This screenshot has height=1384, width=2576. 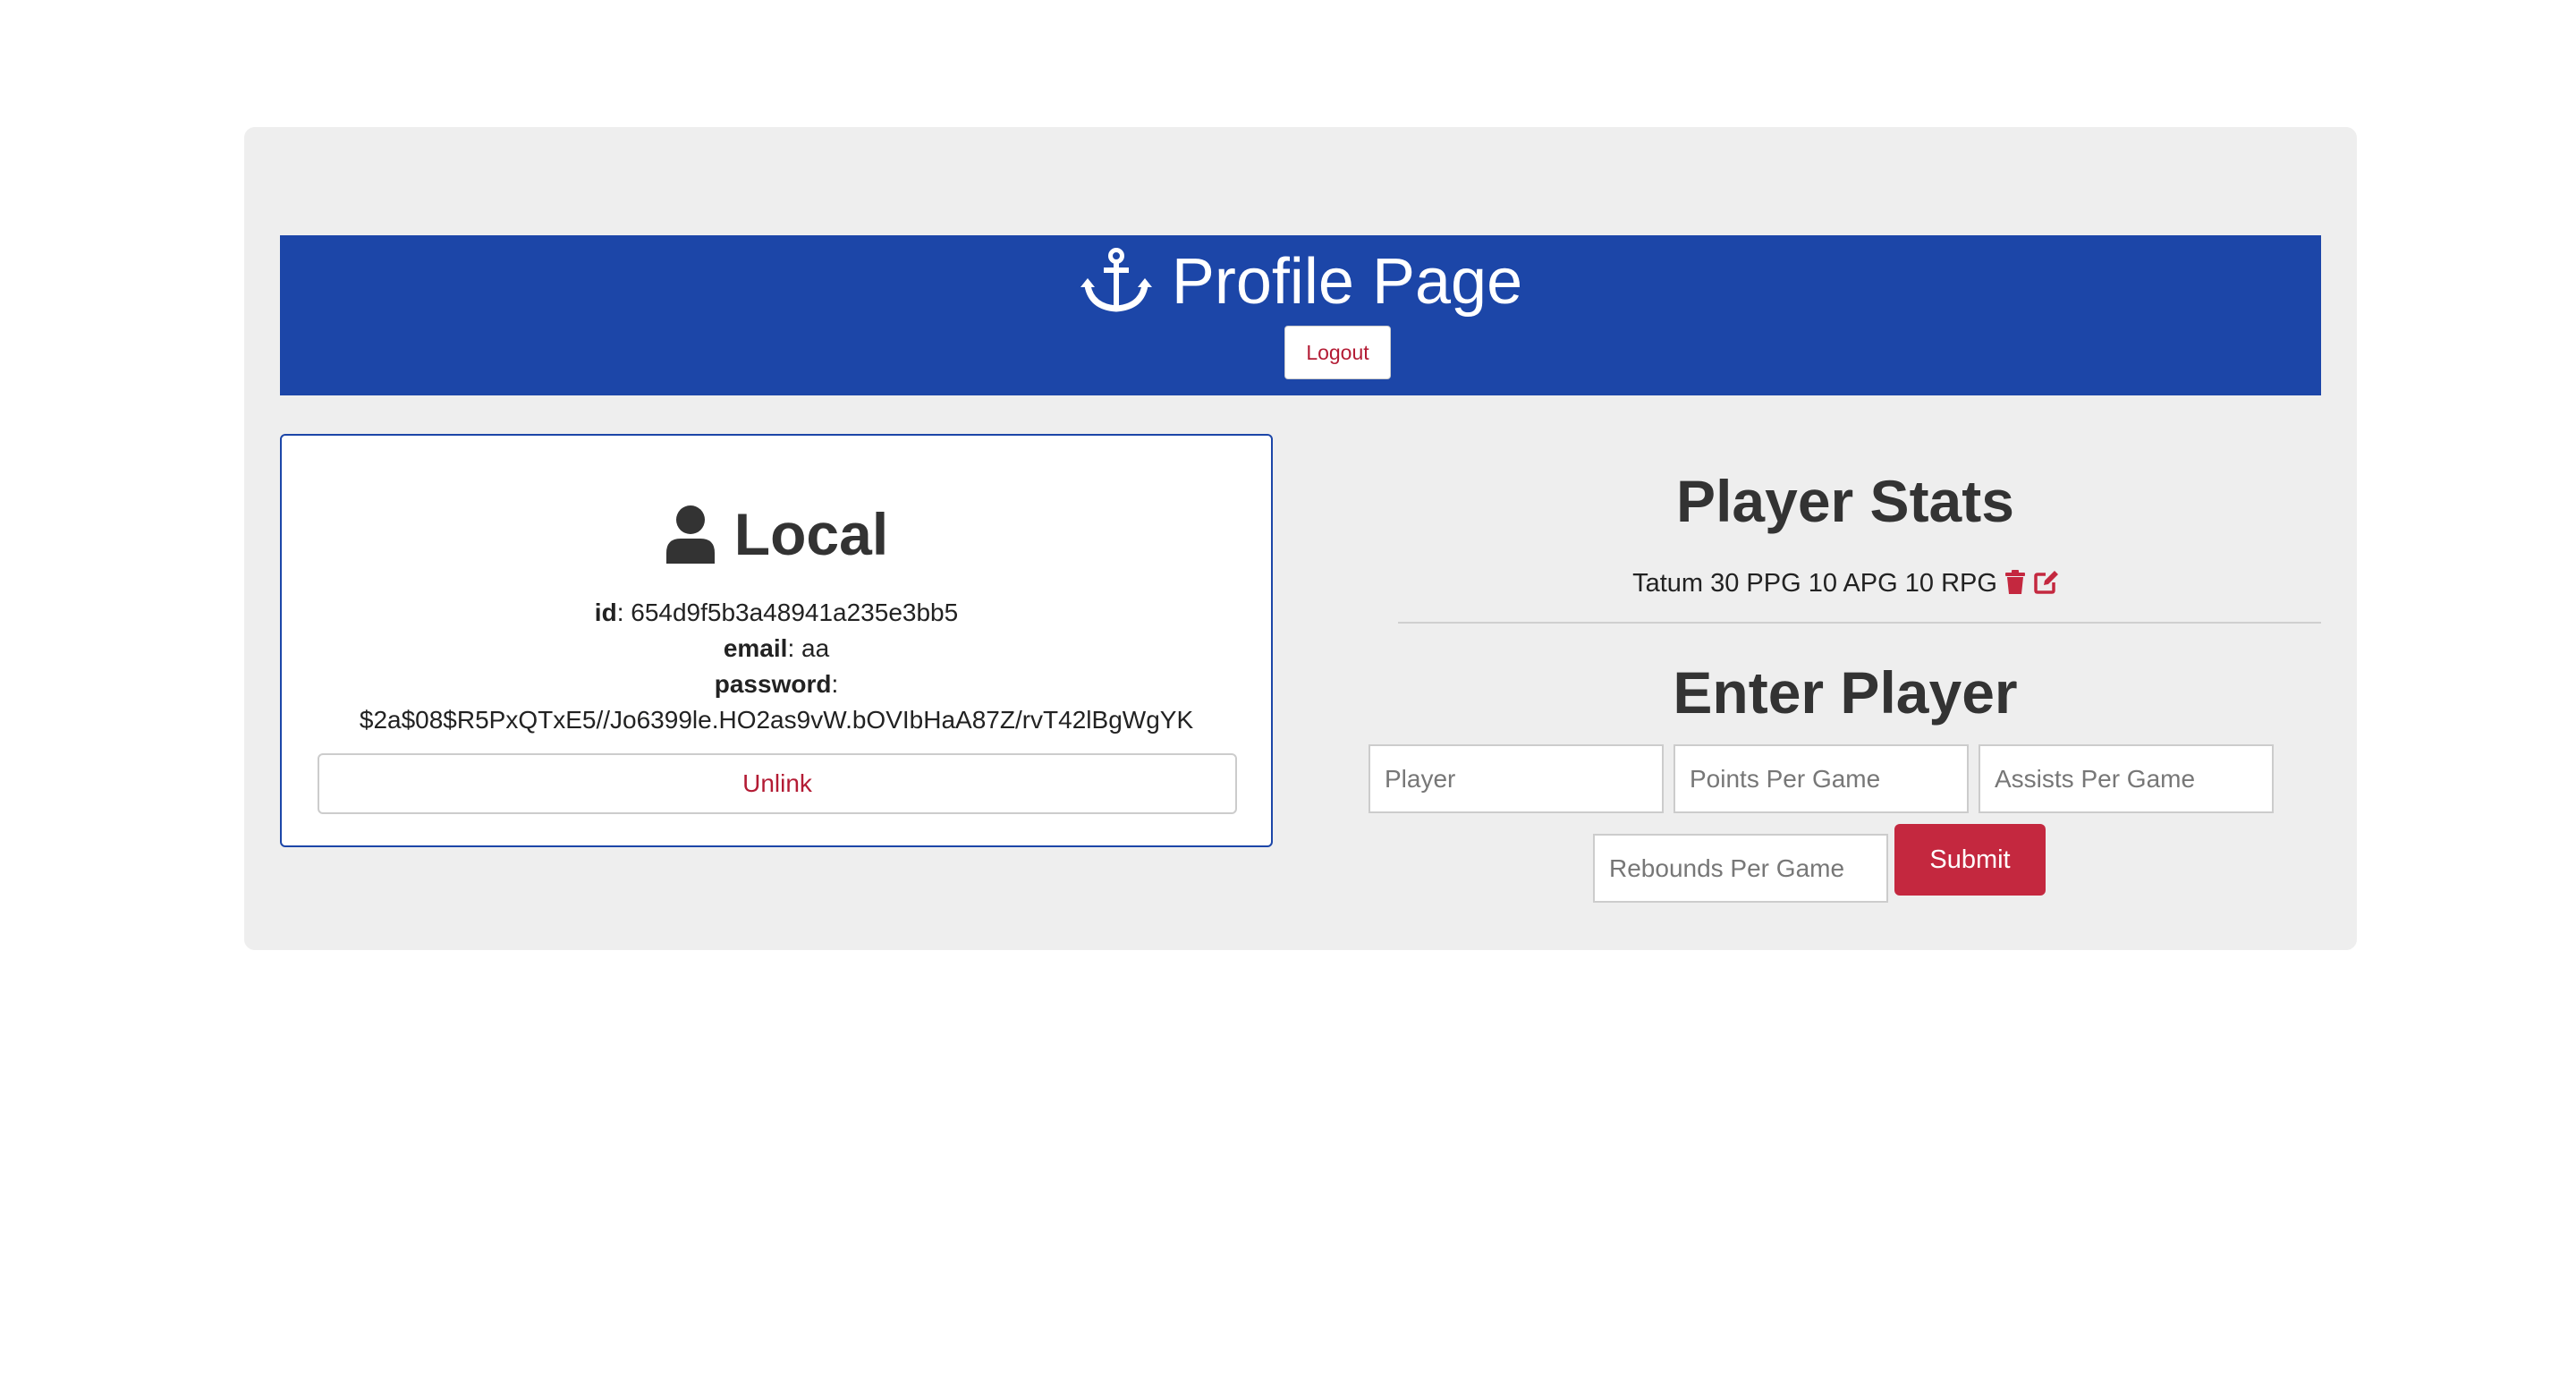 What do you see at coordinates (755, 648) in the screenshot?
I see `email-label: email` at bounding box center [755, 648].